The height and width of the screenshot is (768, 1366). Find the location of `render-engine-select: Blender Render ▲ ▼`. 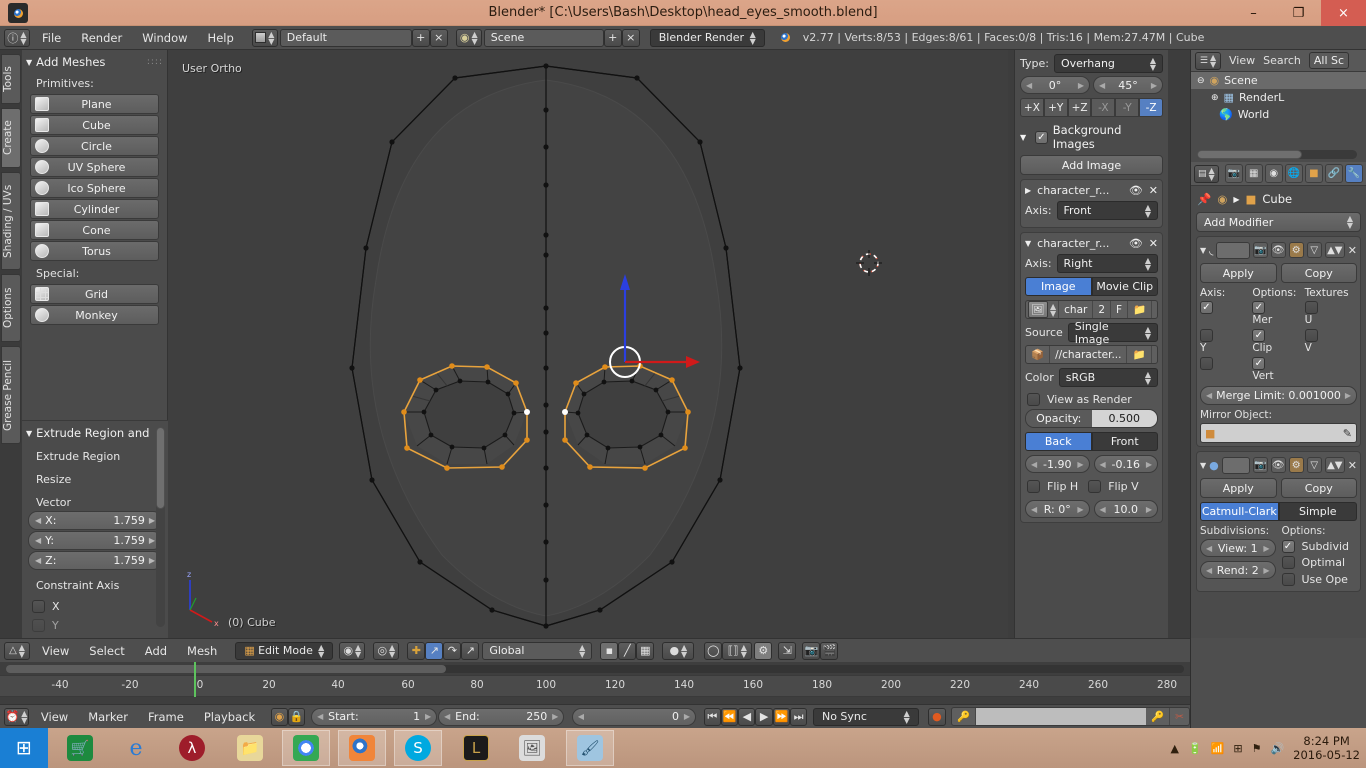

render-engine-select: Blender Render ▲ ▼ is located at coordinates (707, 37).